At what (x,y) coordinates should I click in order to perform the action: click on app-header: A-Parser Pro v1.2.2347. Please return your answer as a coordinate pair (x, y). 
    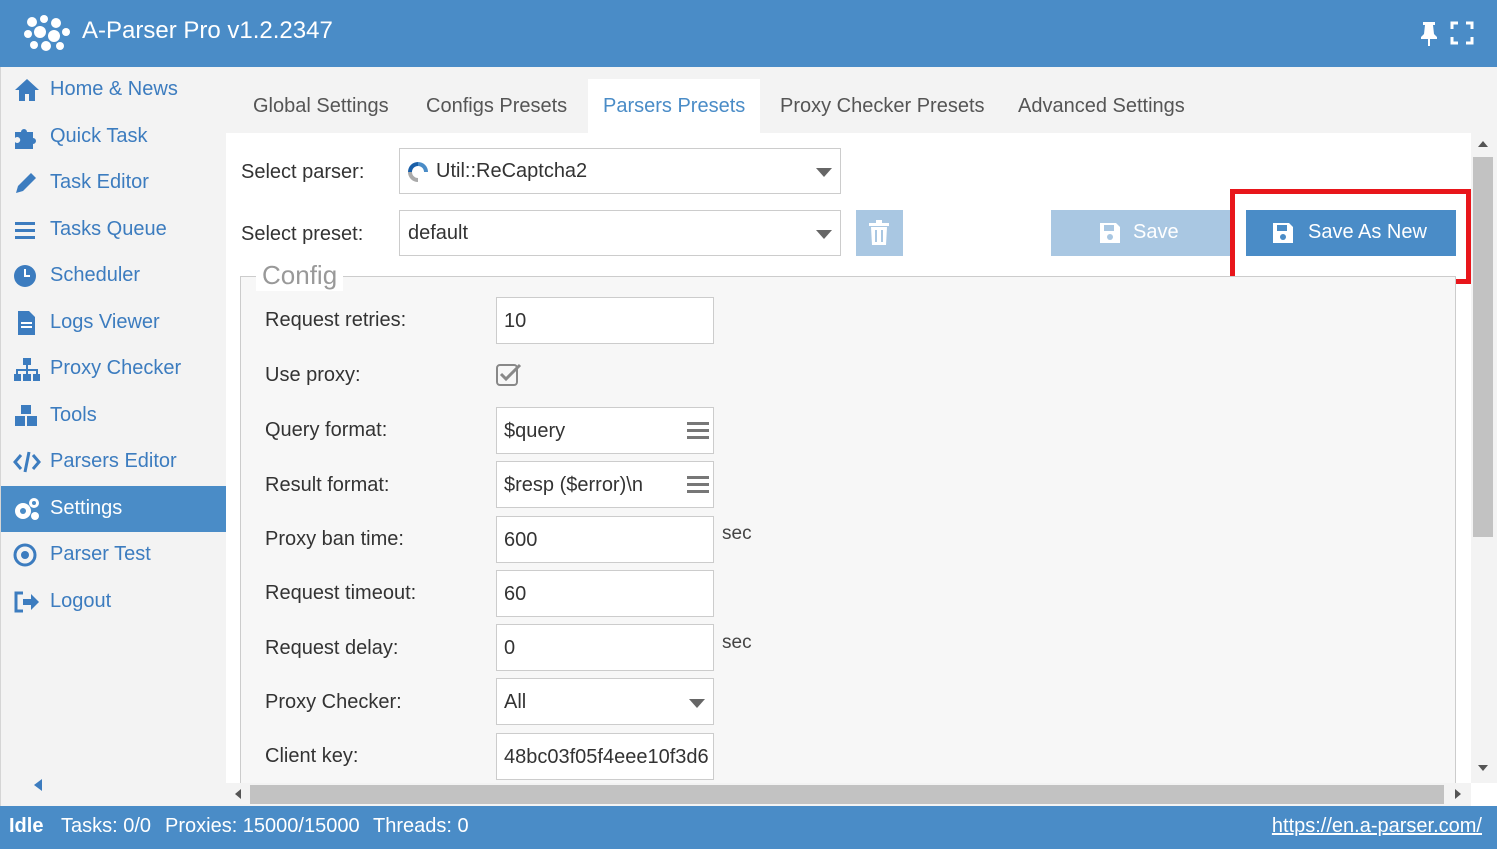
    Looking at the image, I should click on (748, 33).